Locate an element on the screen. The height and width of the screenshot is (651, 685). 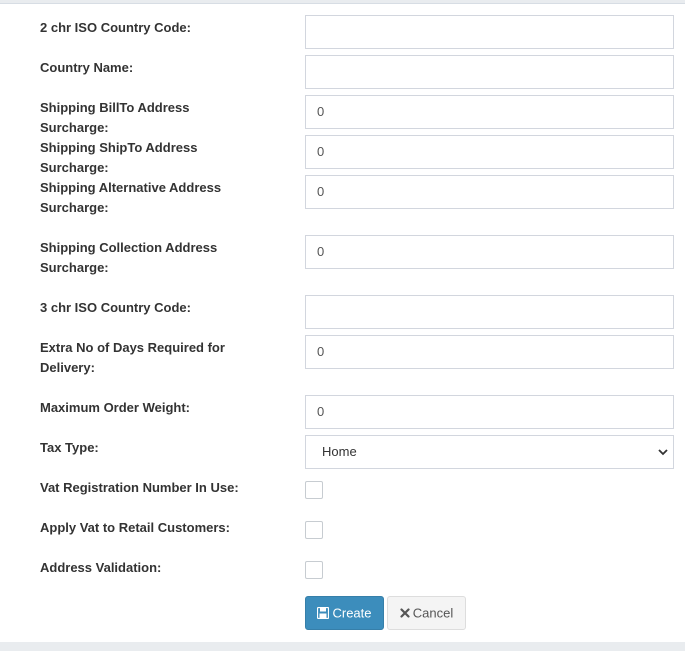
cancel-button: Cancel is located at coordinates (426, 613).